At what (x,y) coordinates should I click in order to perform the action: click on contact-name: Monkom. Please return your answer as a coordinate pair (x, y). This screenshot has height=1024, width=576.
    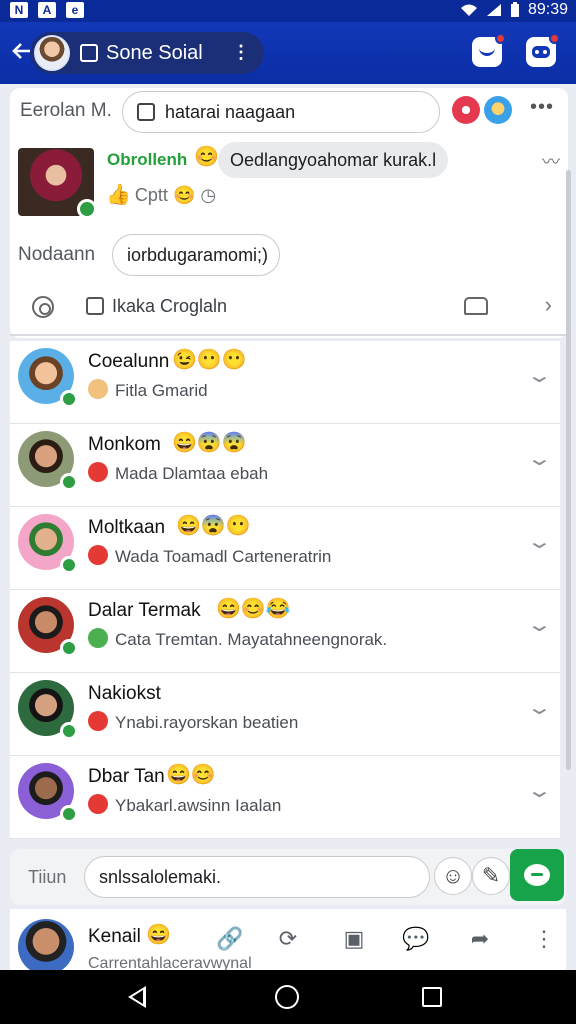
    Looking at the image, I should click on (124, 444).